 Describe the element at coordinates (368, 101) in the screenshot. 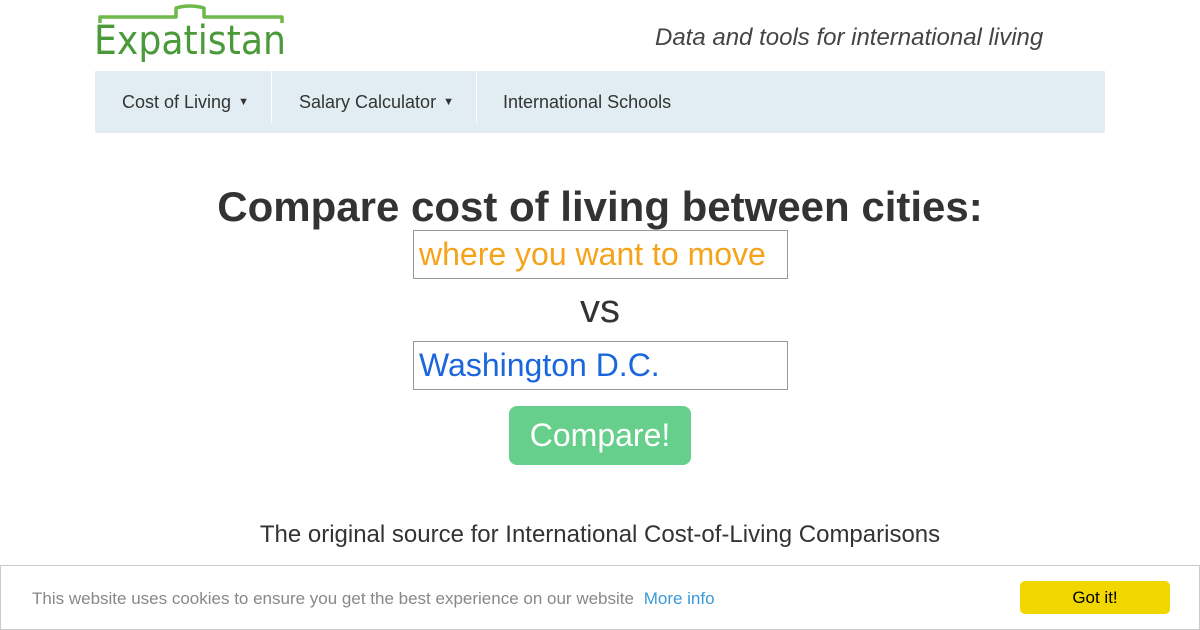

I see `nav-salary-calculator-label: Salary Calculator` at that location.